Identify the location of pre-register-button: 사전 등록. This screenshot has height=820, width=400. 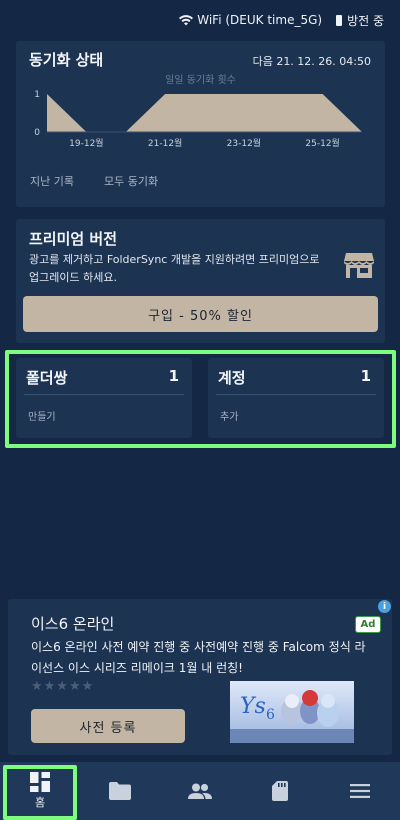
(108, 726).